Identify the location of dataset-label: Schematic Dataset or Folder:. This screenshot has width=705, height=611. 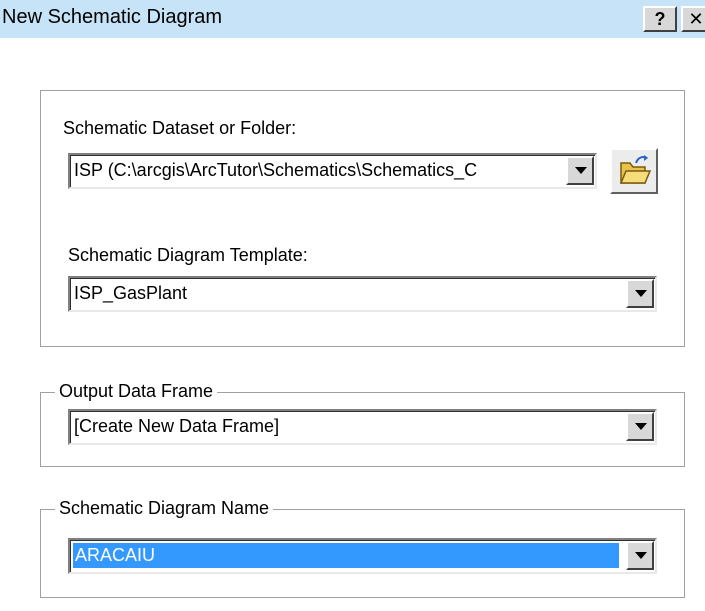
(180, 128).